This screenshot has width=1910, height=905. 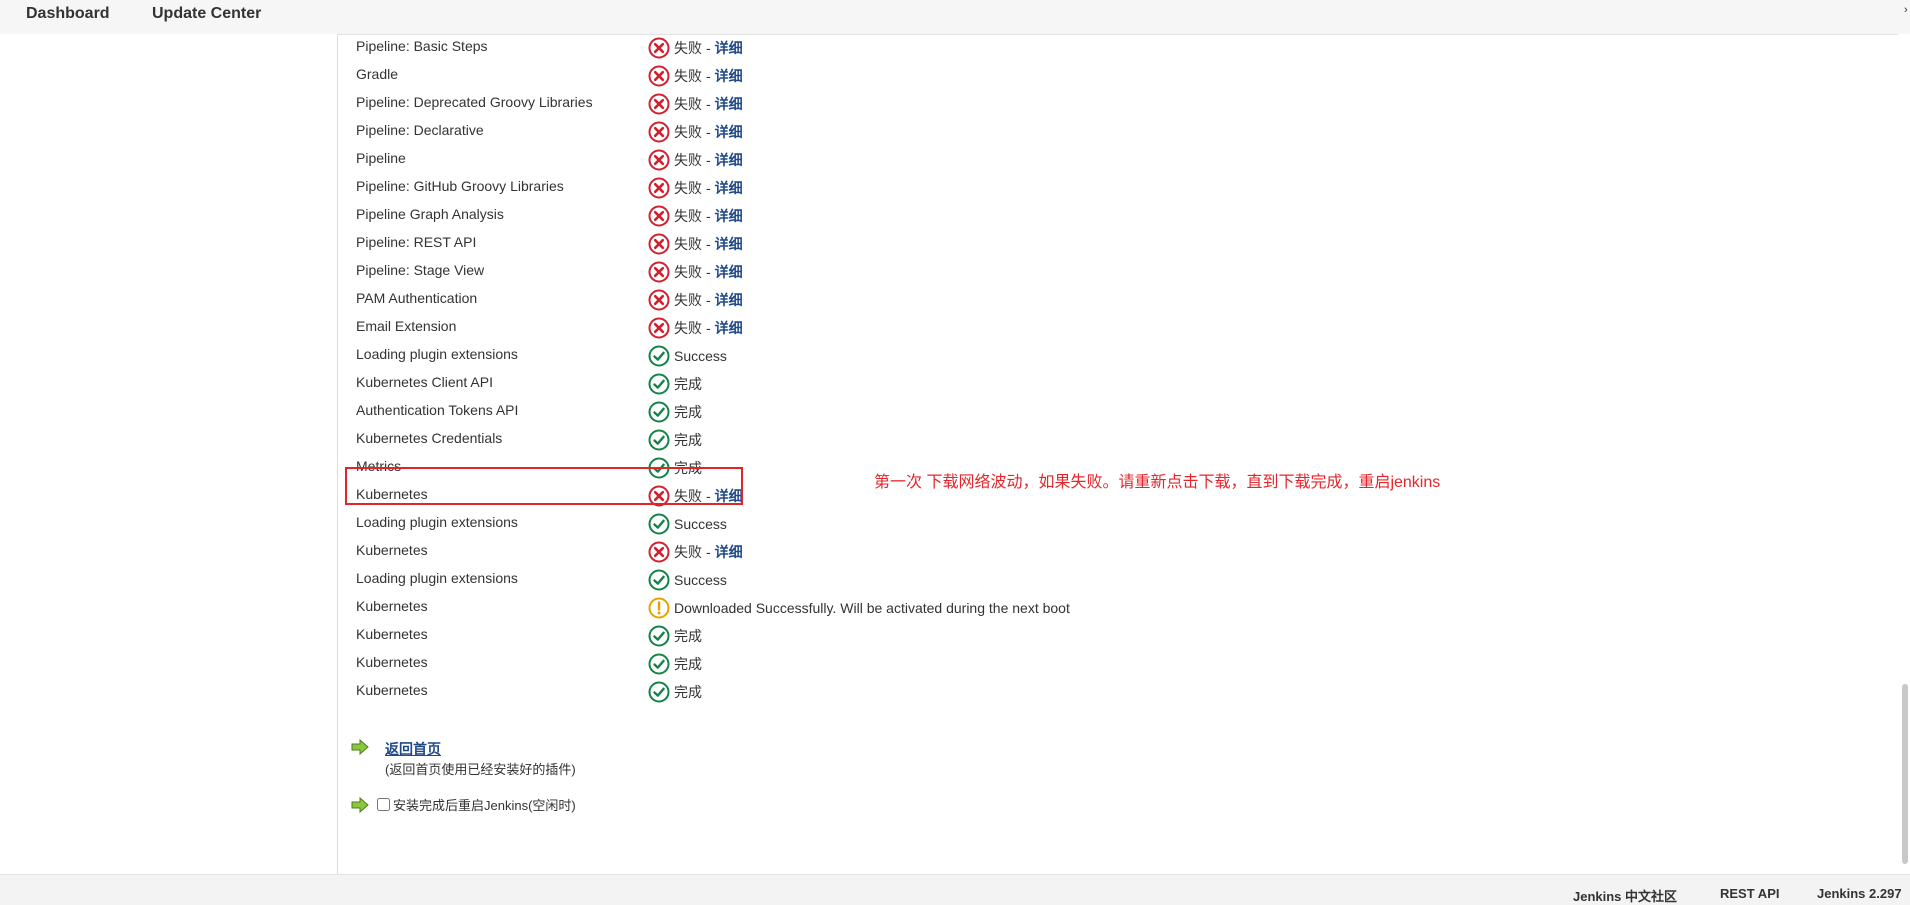 What do you see at coordinates (856, 188) in the screenshot?
I see `status-row: Pipeline: GitHub Groovy Libraries 失败 - 详细` at bounding box center [856, 188].